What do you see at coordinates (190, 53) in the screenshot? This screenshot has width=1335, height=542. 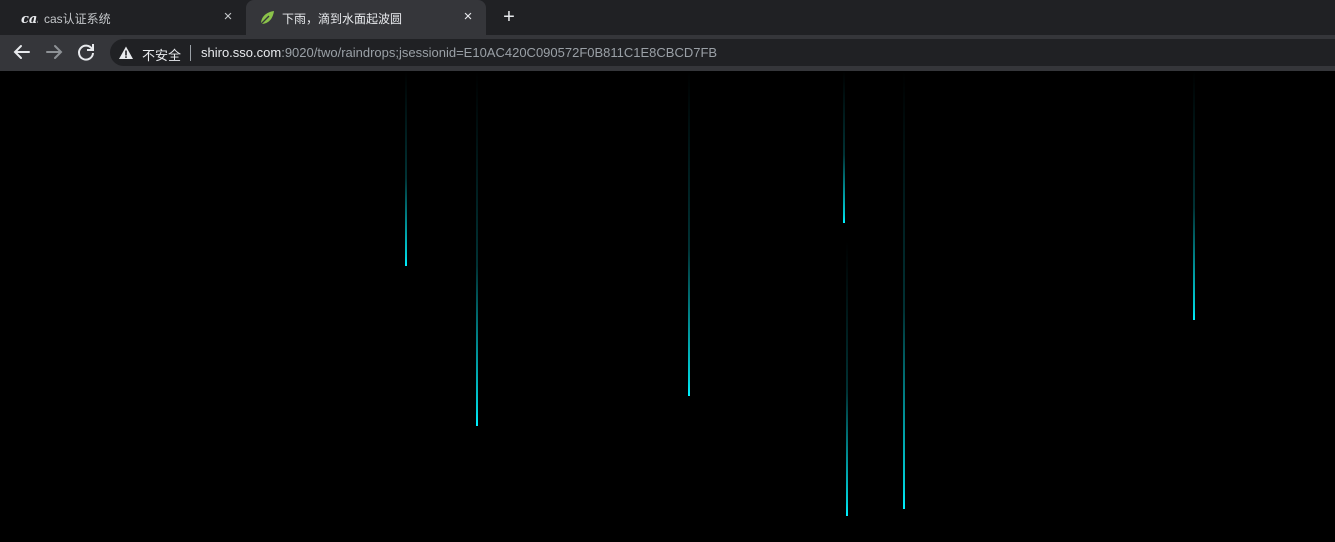 I see `divider` at bounding box center [190, 53].